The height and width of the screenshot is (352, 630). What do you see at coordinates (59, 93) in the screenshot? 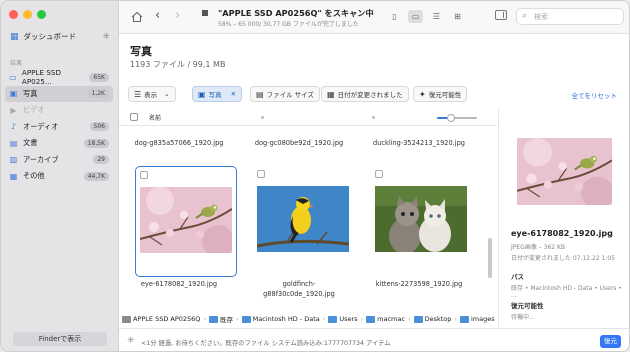
I see `sidebar-item: ▣ 写真 1,2K` at bounding box center [59, 93].